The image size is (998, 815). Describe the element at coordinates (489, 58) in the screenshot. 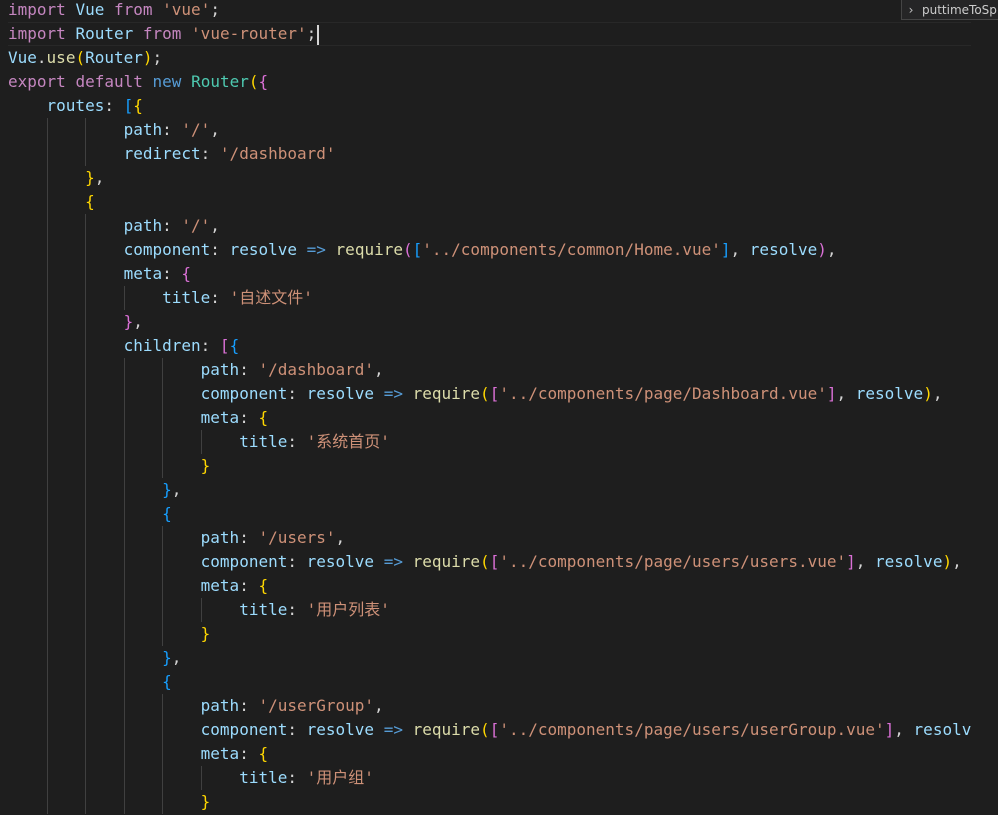

I see `code-line: Vue.use(Router);` at that location.